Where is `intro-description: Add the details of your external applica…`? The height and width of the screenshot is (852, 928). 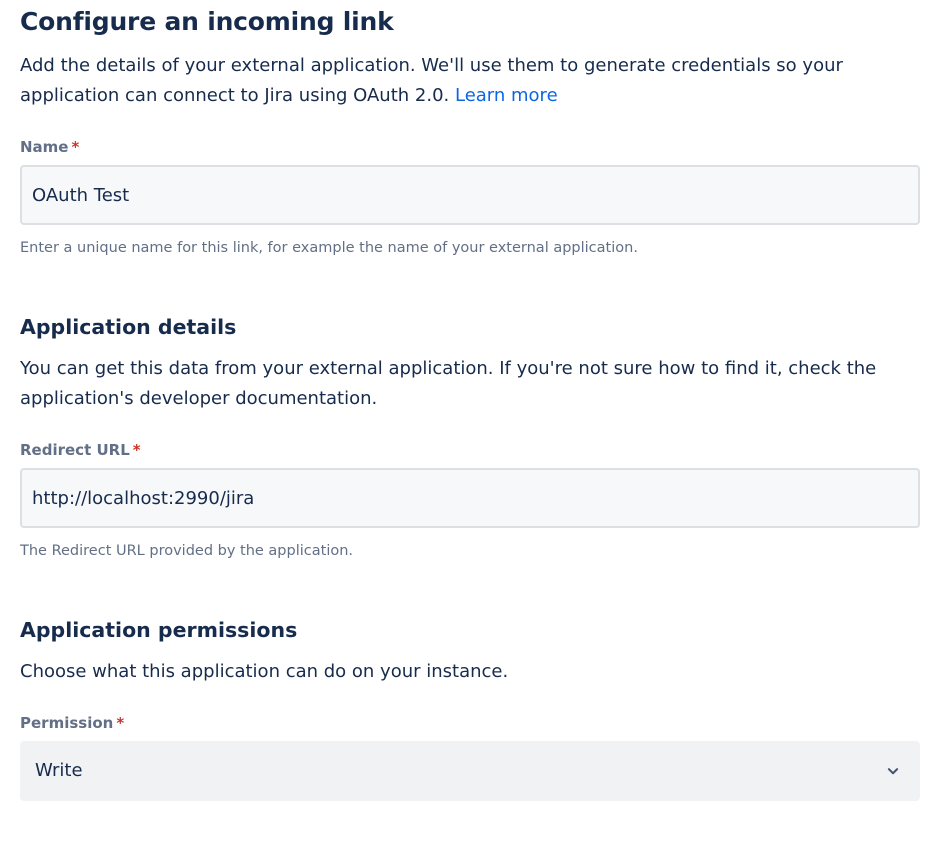
intro-description: Add the details of your external applica… is located at coordinates (431, 80).